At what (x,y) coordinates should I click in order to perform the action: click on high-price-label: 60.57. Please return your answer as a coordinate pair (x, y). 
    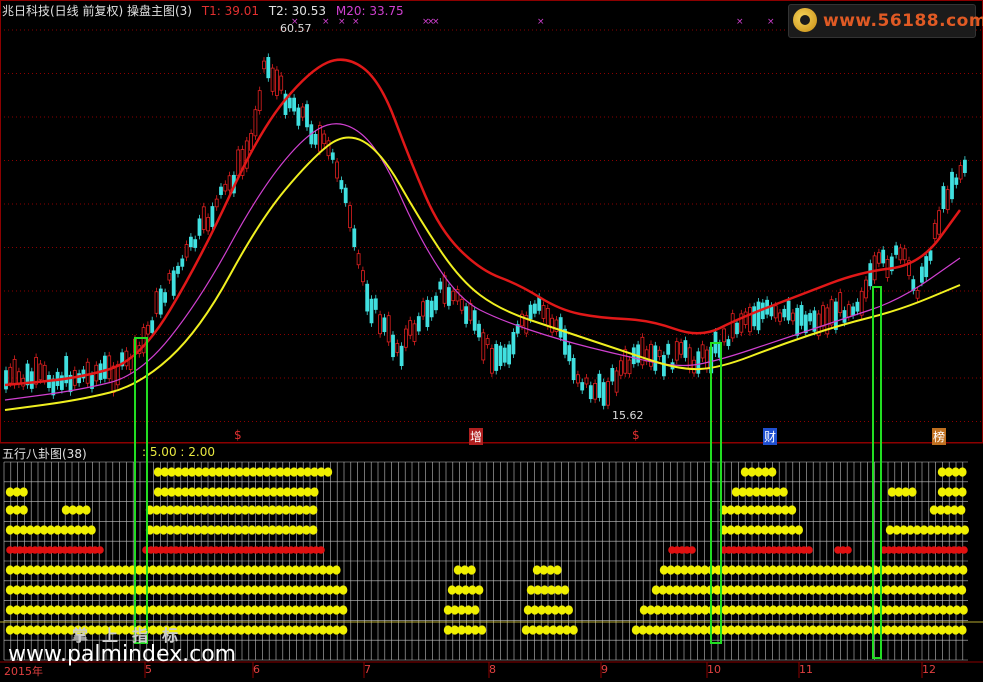
    Looking at the image, I should click on (296, 28).